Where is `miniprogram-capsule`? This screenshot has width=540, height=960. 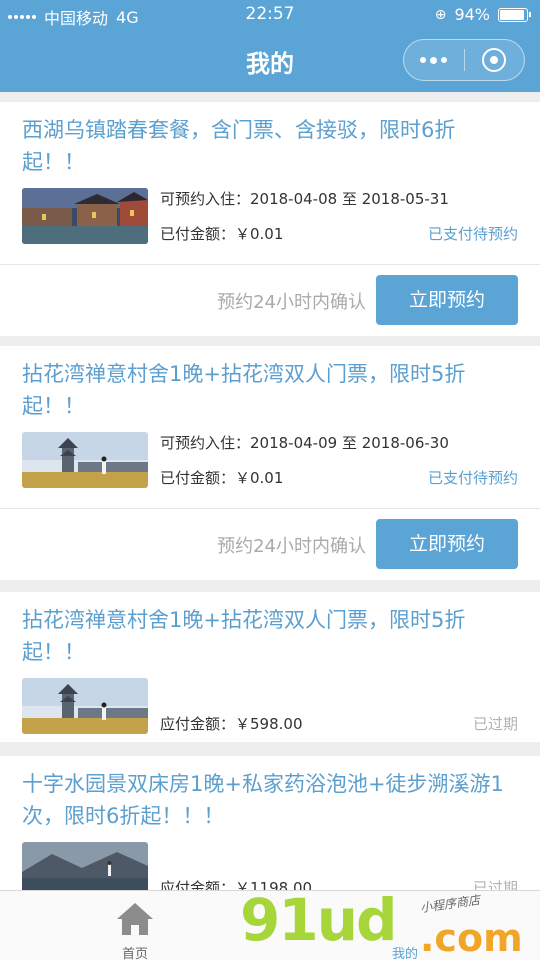 miniprogram-capsule is located at coordinates (464, 60).